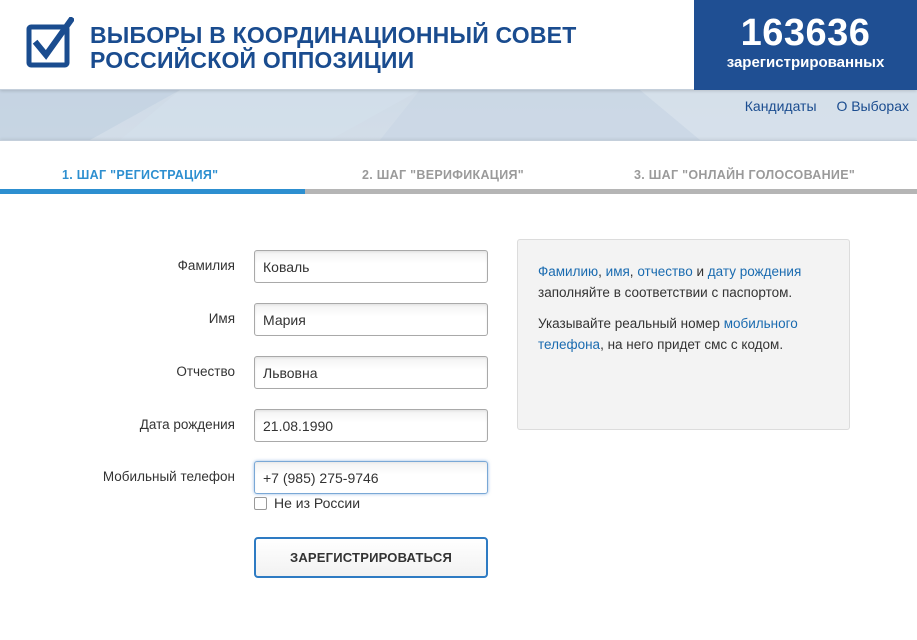 The width and height of the screenshot is (917, 640). What do you see at coordinates (805, 62) in the screenshot?
I see `counter-label: зарегистрированных` at bounding box center [805, 62].